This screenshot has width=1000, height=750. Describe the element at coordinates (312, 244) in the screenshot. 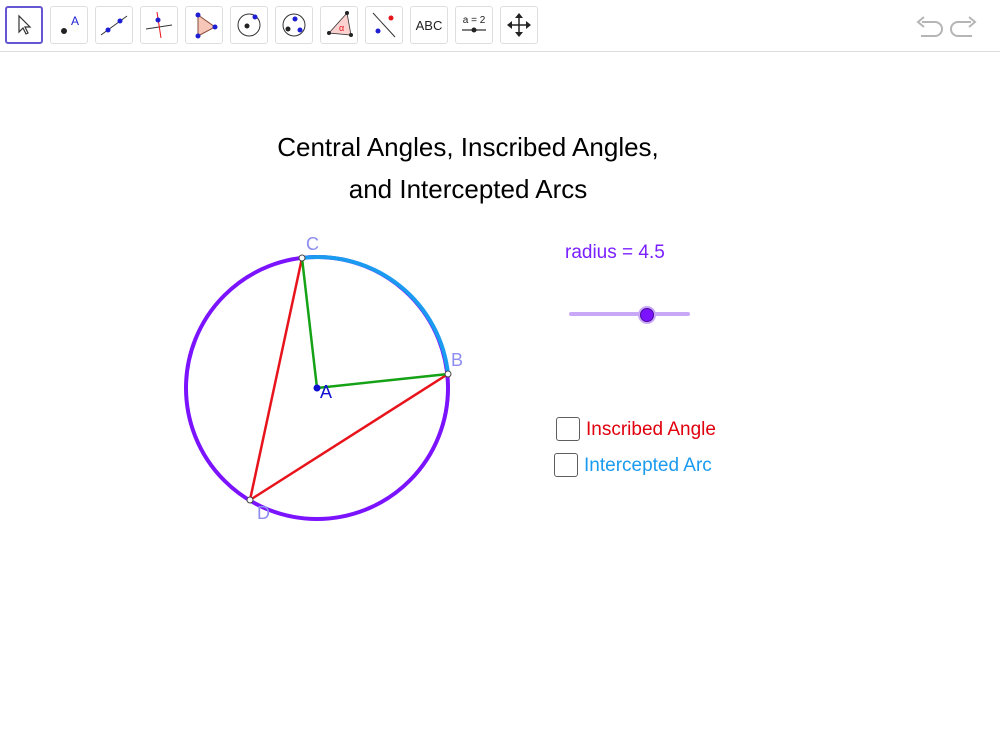

I see `point-label-C: C` at that location.